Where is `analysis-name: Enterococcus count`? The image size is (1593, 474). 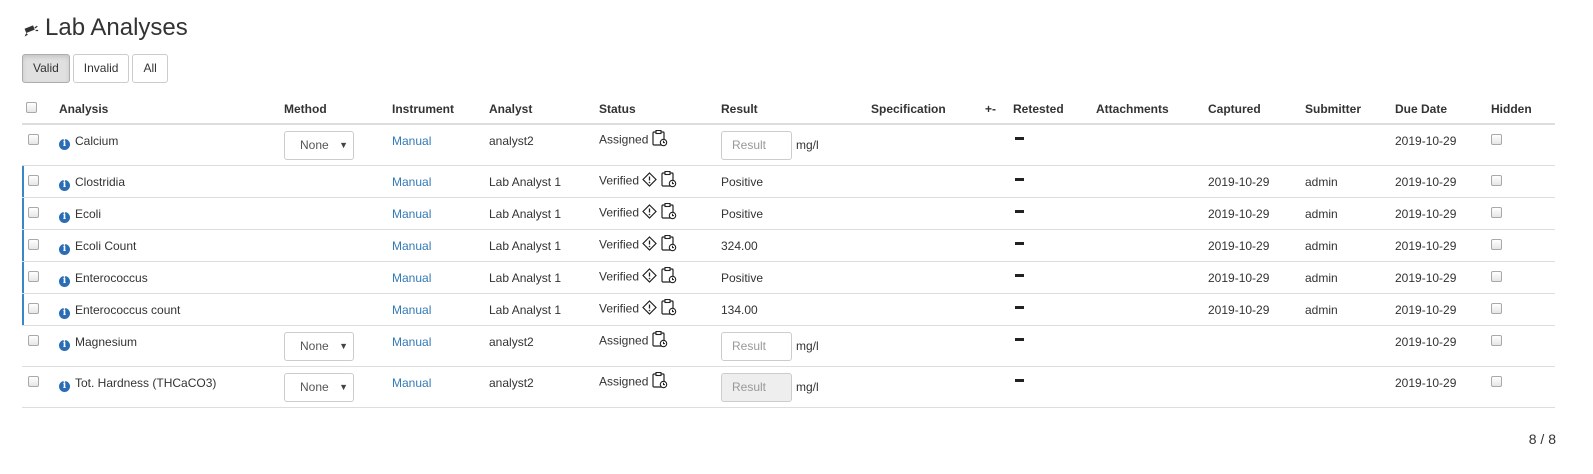
analysis-name: Enterococcus count is located at coordinates (128, 309).